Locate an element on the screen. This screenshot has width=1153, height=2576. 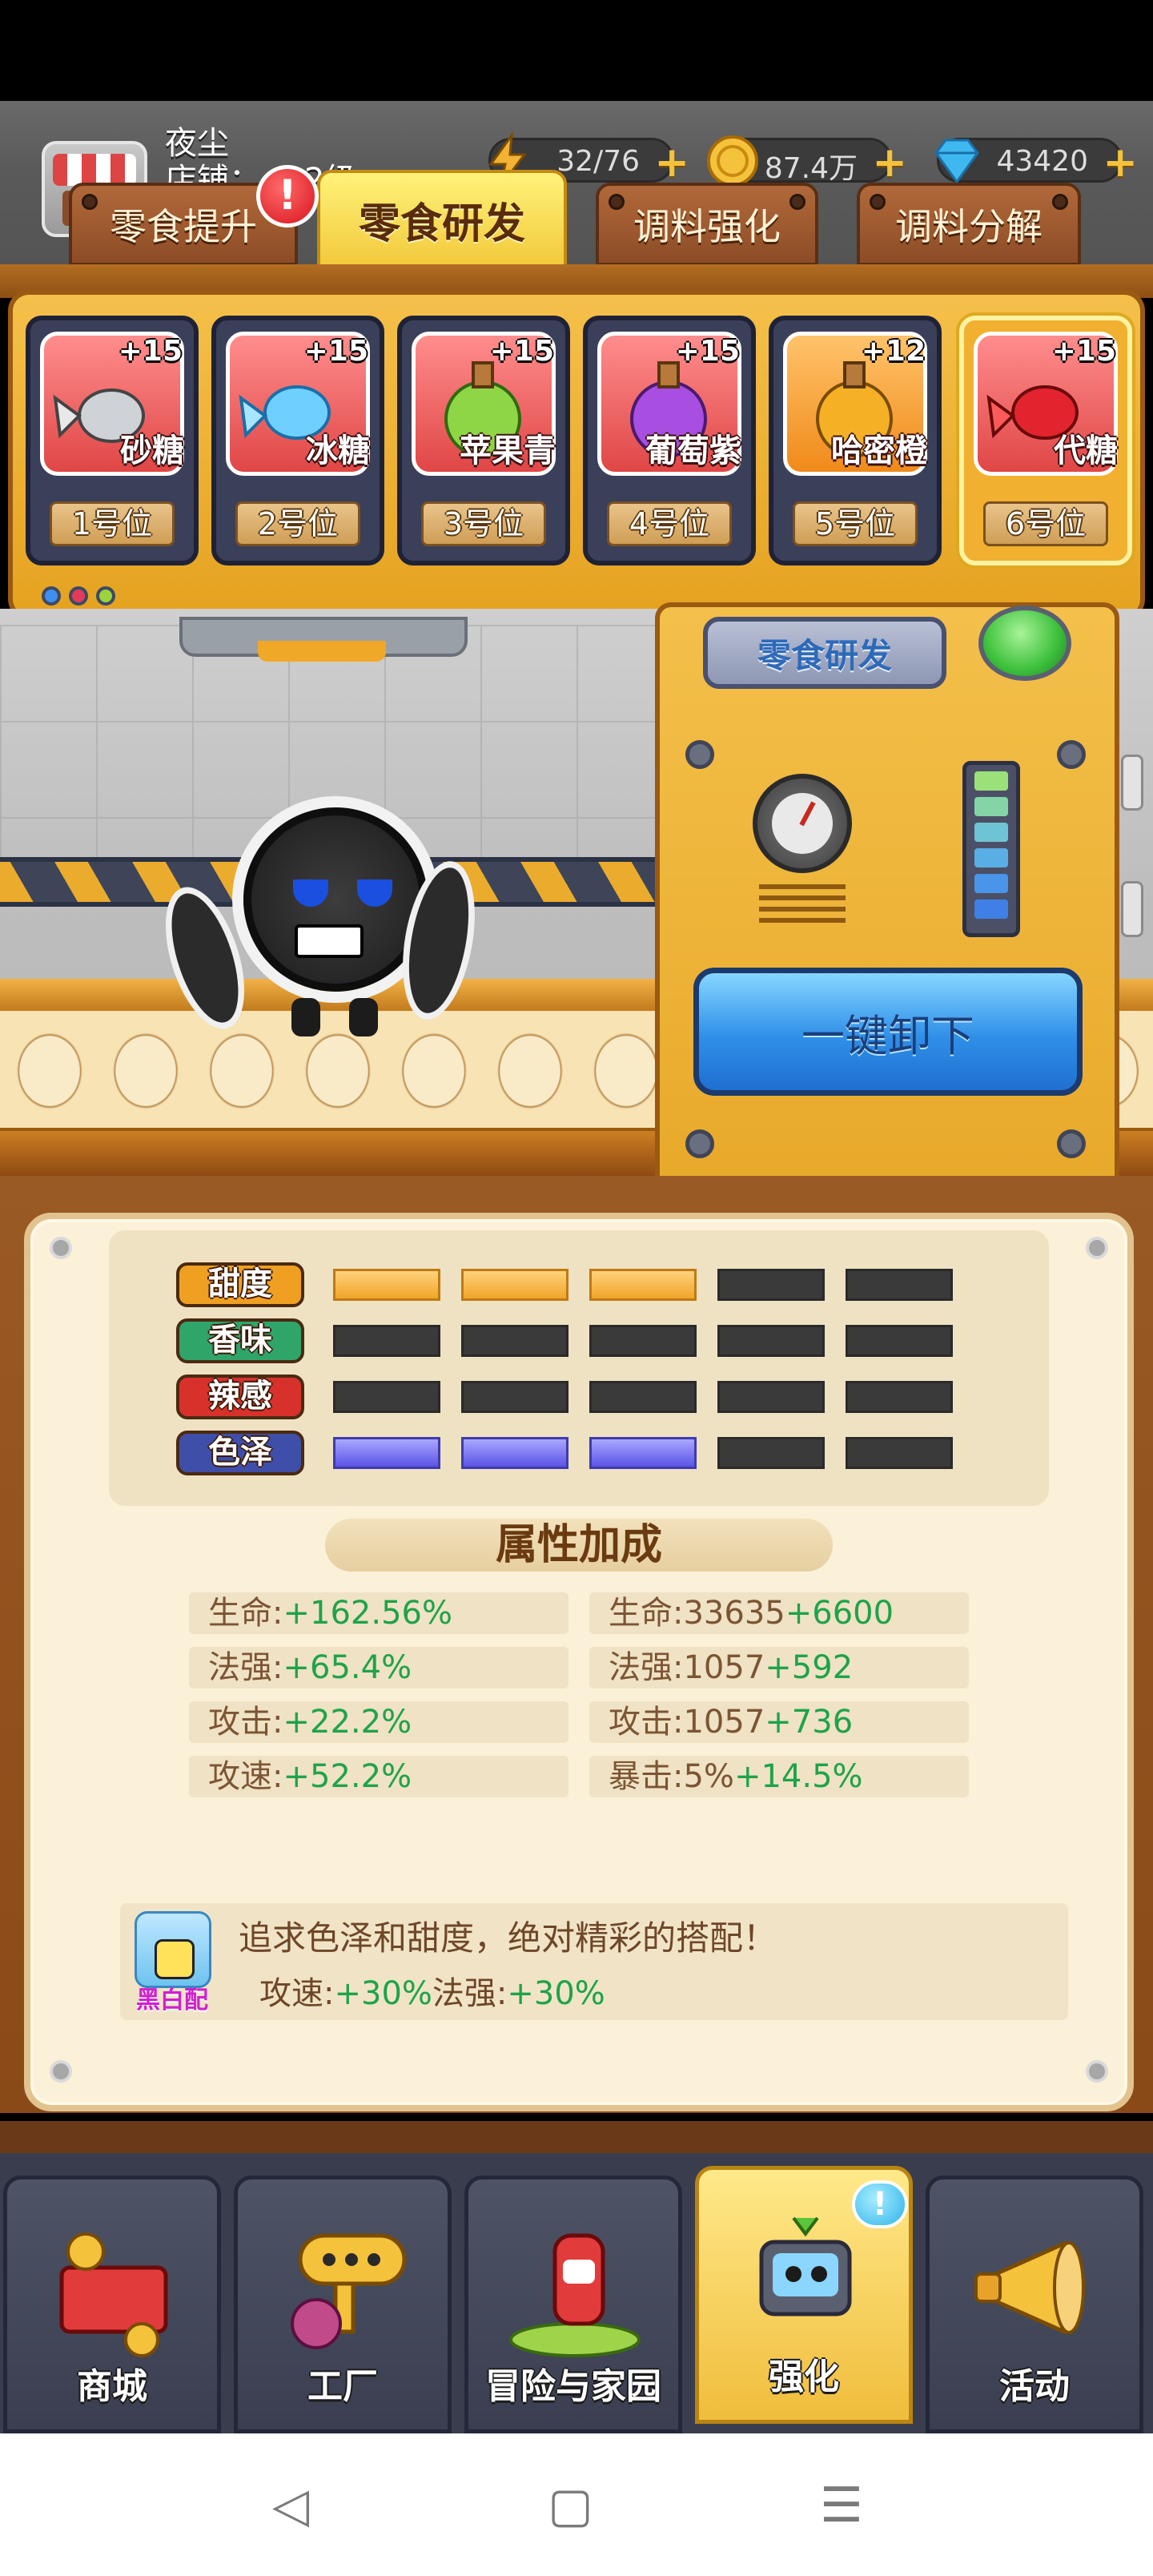
alert-badge: ! is located at coordinates (288, 196).